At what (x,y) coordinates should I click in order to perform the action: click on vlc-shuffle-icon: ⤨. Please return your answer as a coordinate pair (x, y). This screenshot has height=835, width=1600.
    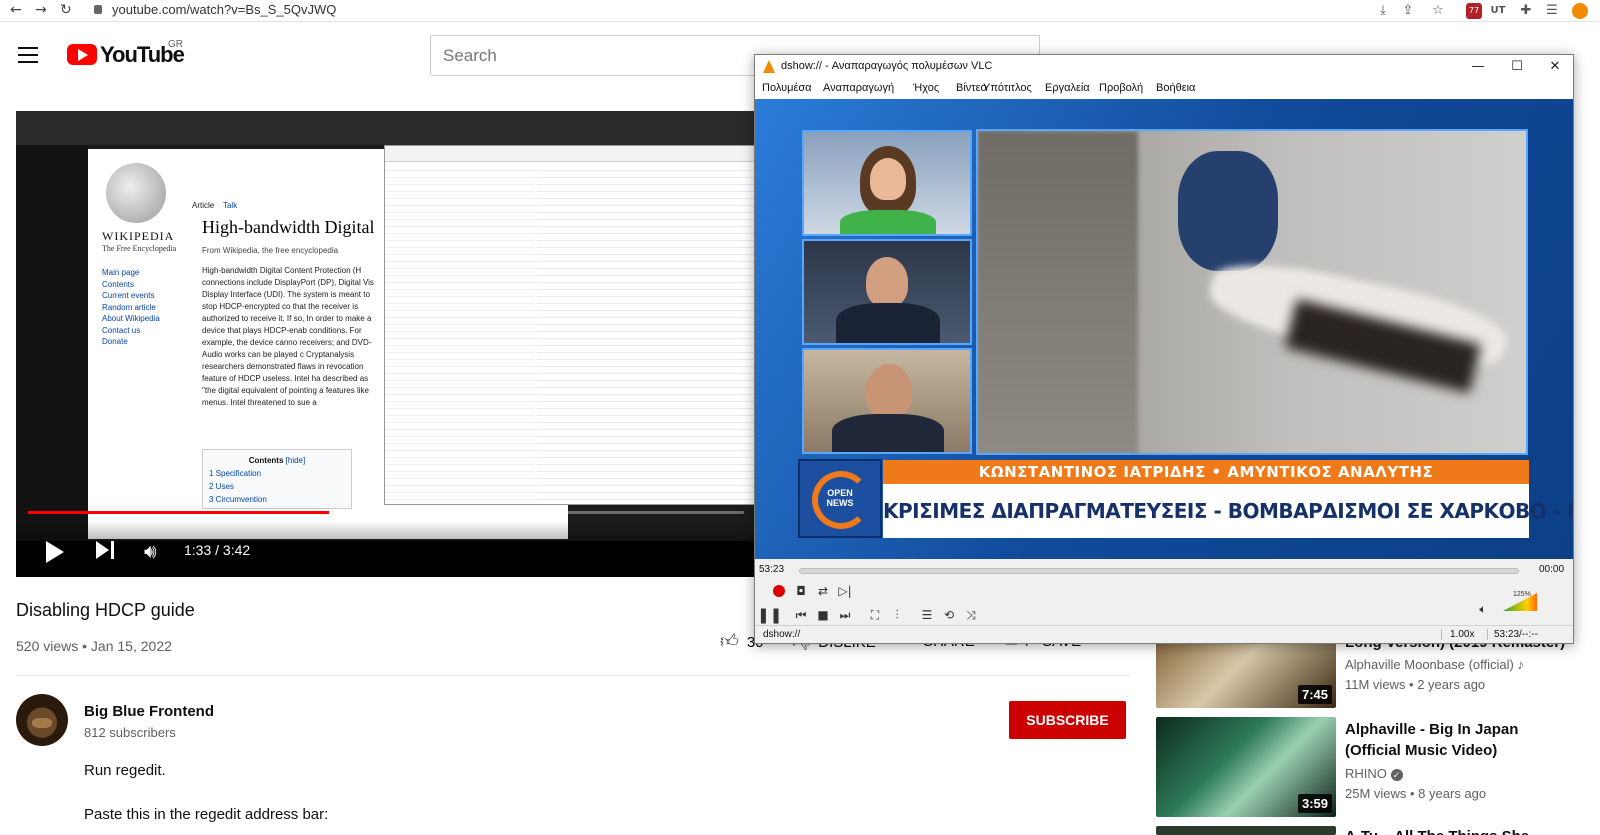
    Looking at the image, I should click on (971, 615).